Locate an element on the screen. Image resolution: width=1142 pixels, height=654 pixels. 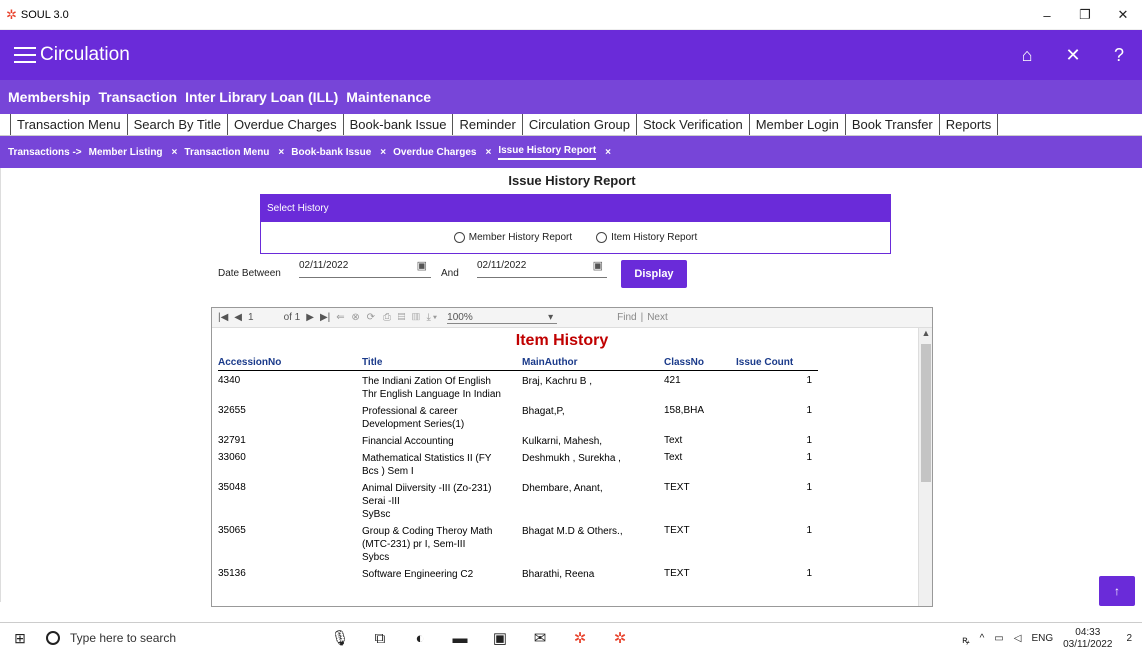
edge-icon: ◐ is located at coordinates (420, 638).